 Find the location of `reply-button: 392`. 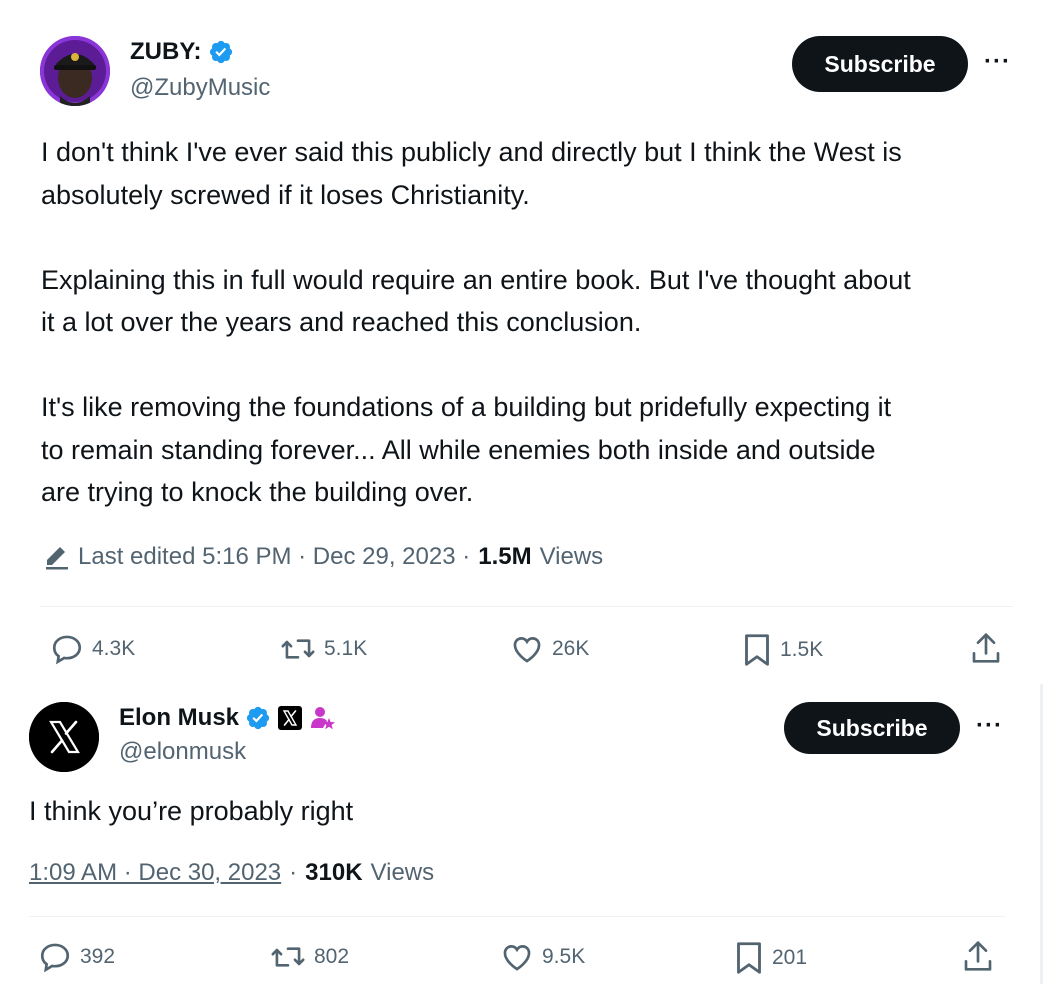

reply-button: 392 is located at coordinates (76, 957).